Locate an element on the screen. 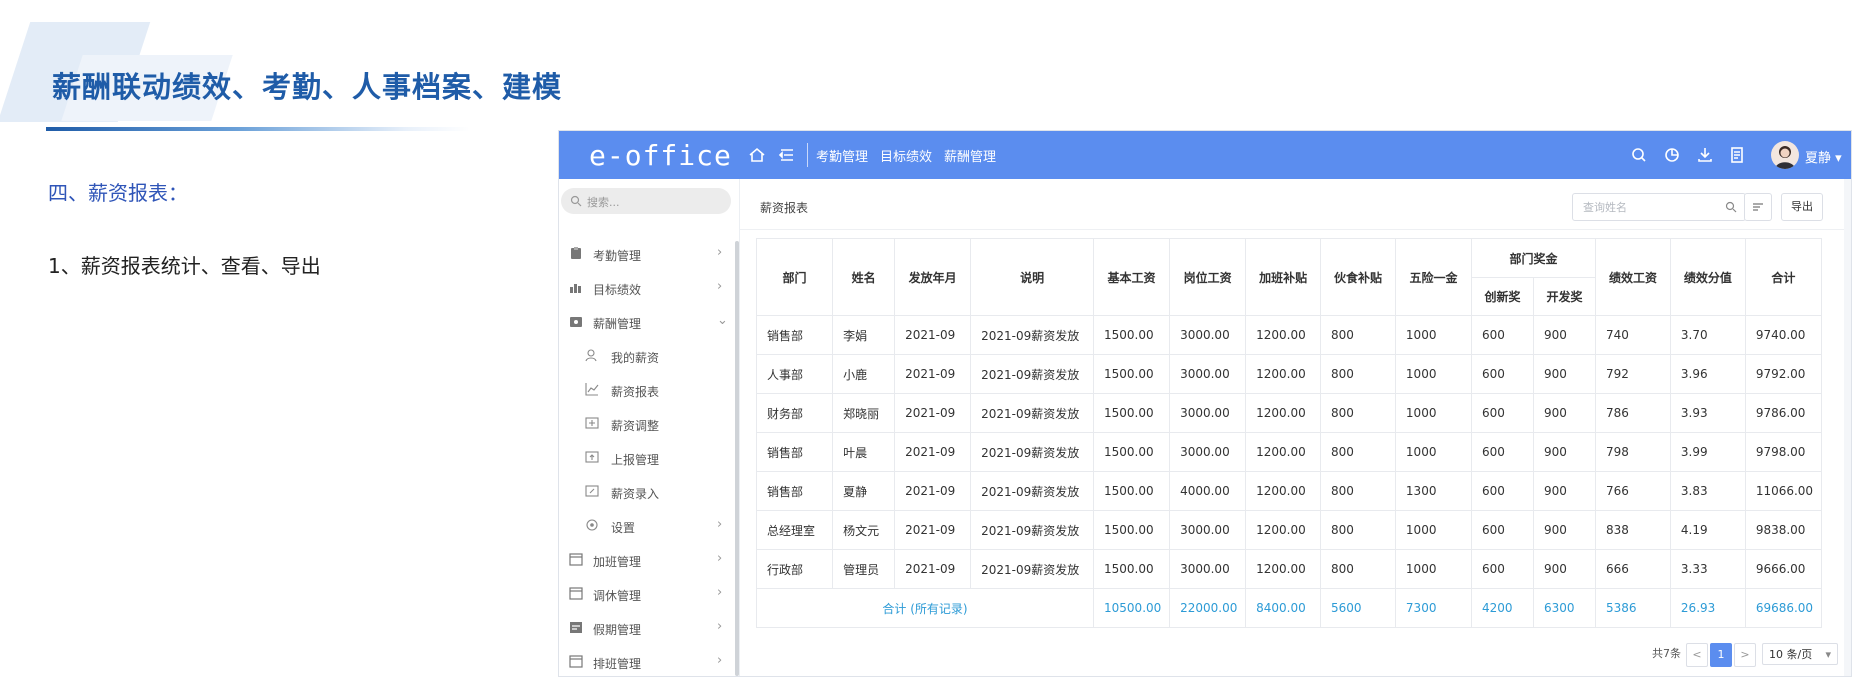 The height and width of the screenshot is (694, 1865). line-chart-icon is located at coordinates (592, 389).